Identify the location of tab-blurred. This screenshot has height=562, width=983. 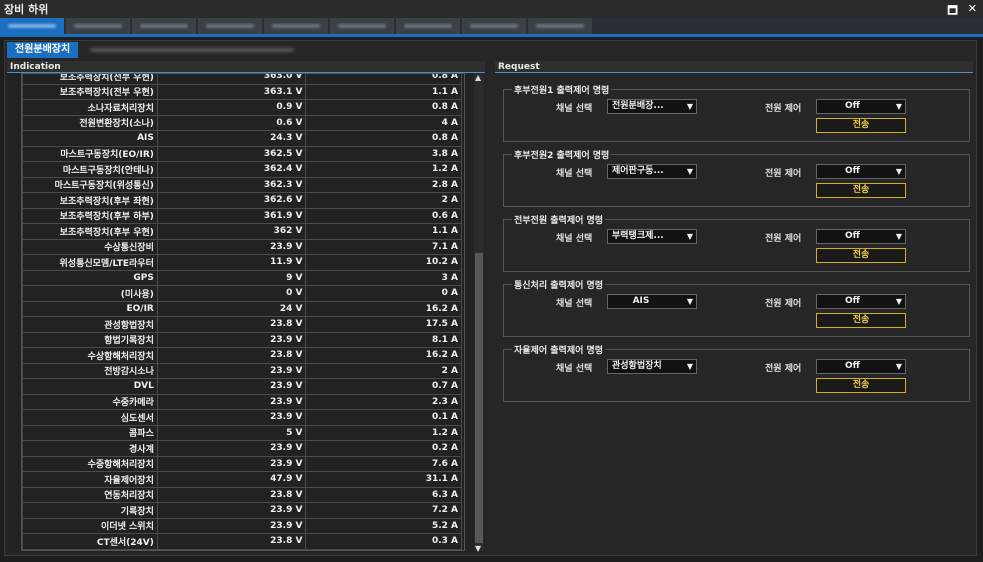
(192, 50).